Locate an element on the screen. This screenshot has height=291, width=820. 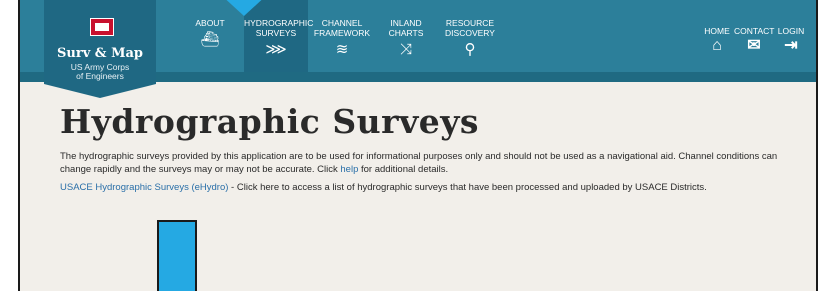
shuffle-icon: ⤨ is located at coordinates (405, 49).